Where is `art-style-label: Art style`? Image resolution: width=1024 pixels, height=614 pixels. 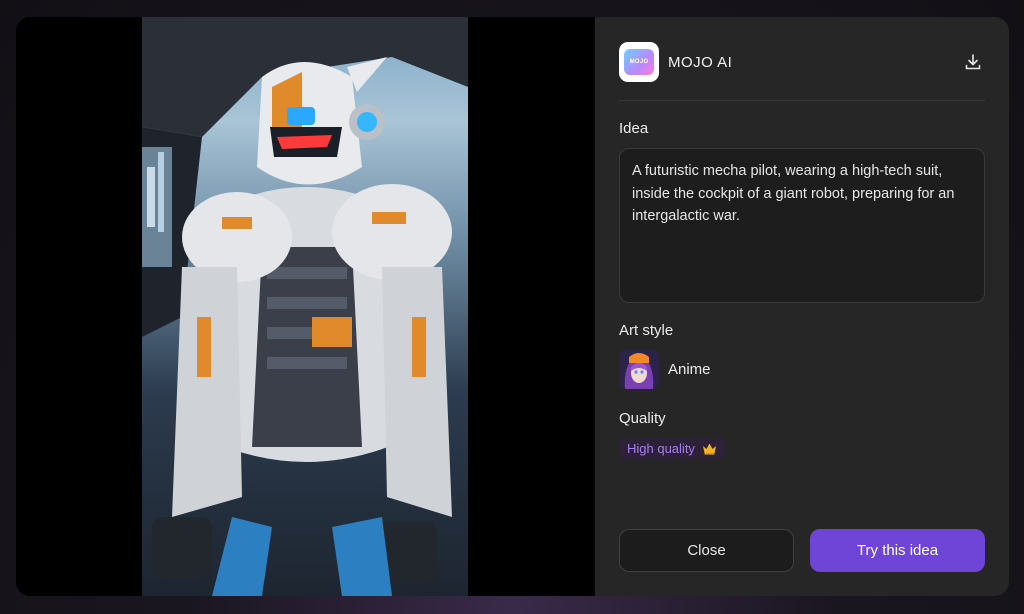 art-style-label: Art style is located at coordinates (646, 330).